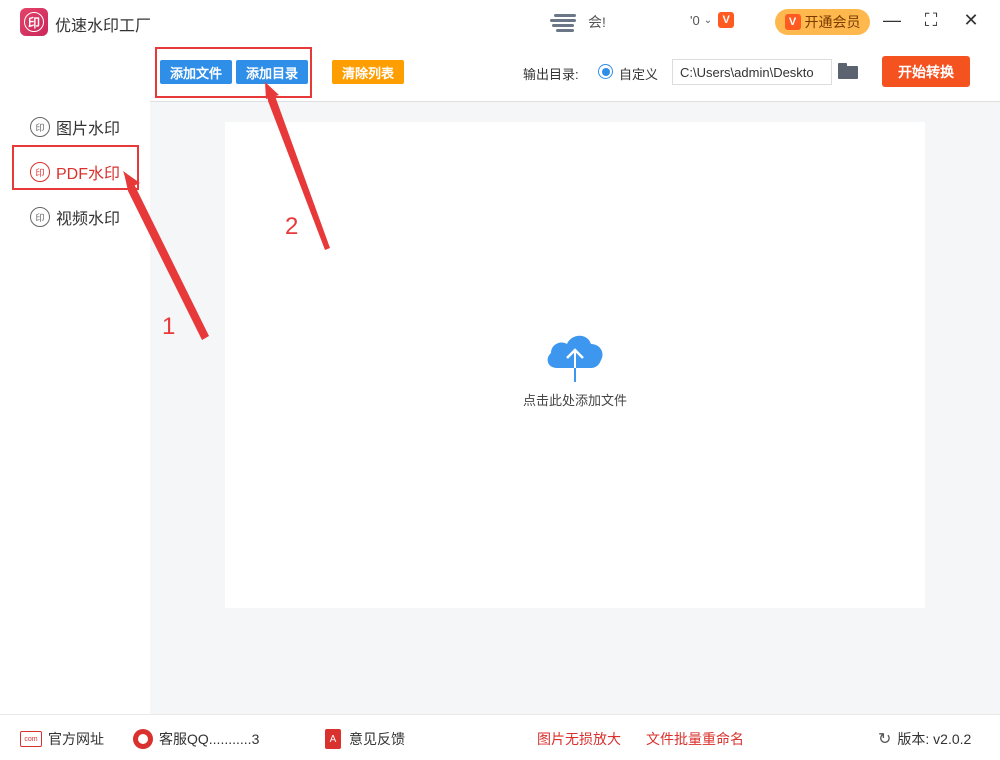  Describe the element at coordinates (695, 20) in the screenshot. I see `account-count: '0` at that location.